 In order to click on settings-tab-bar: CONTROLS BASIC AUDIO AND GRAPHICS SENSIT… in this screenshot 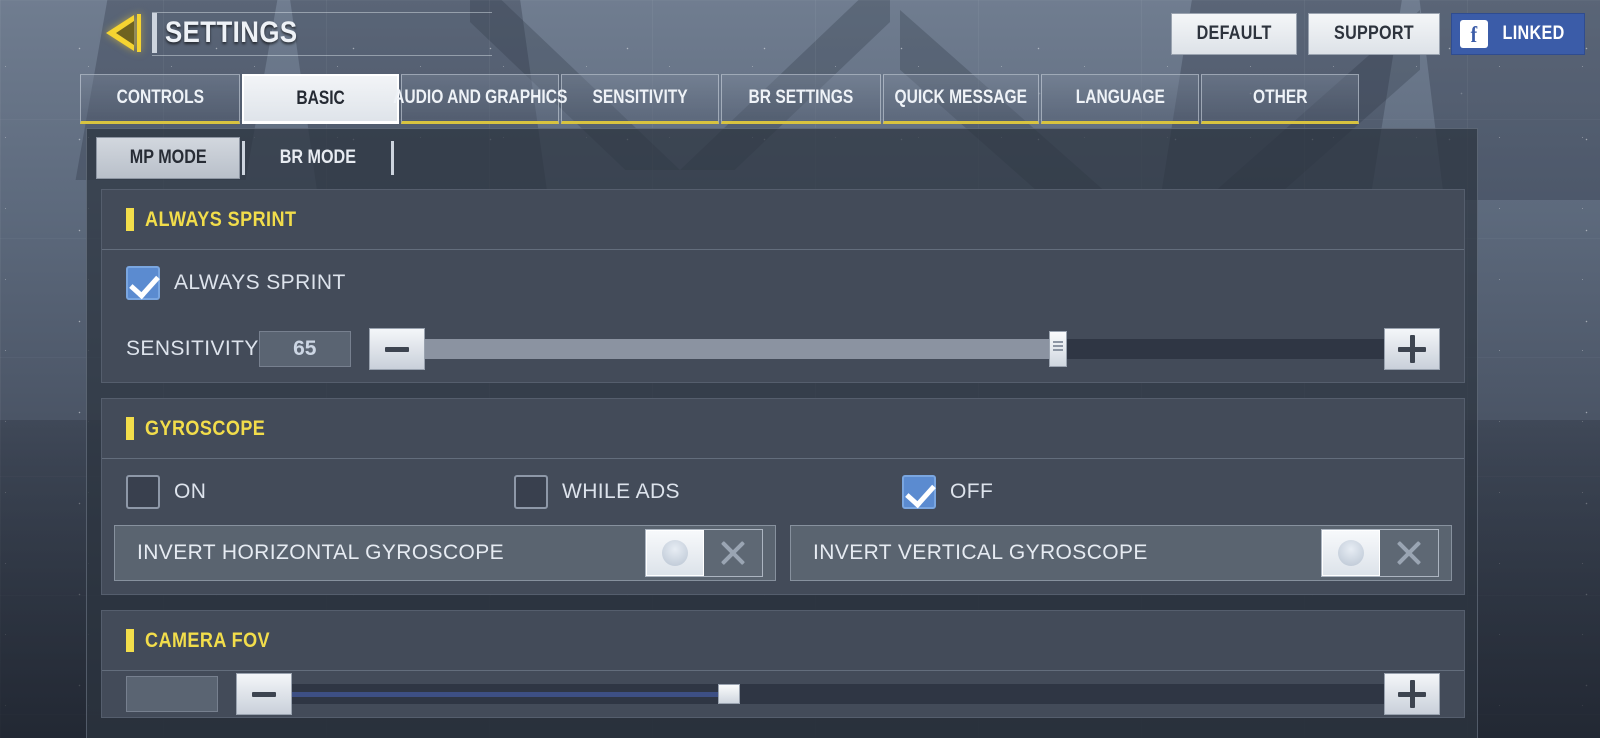, I will do `click(719, 99)`.